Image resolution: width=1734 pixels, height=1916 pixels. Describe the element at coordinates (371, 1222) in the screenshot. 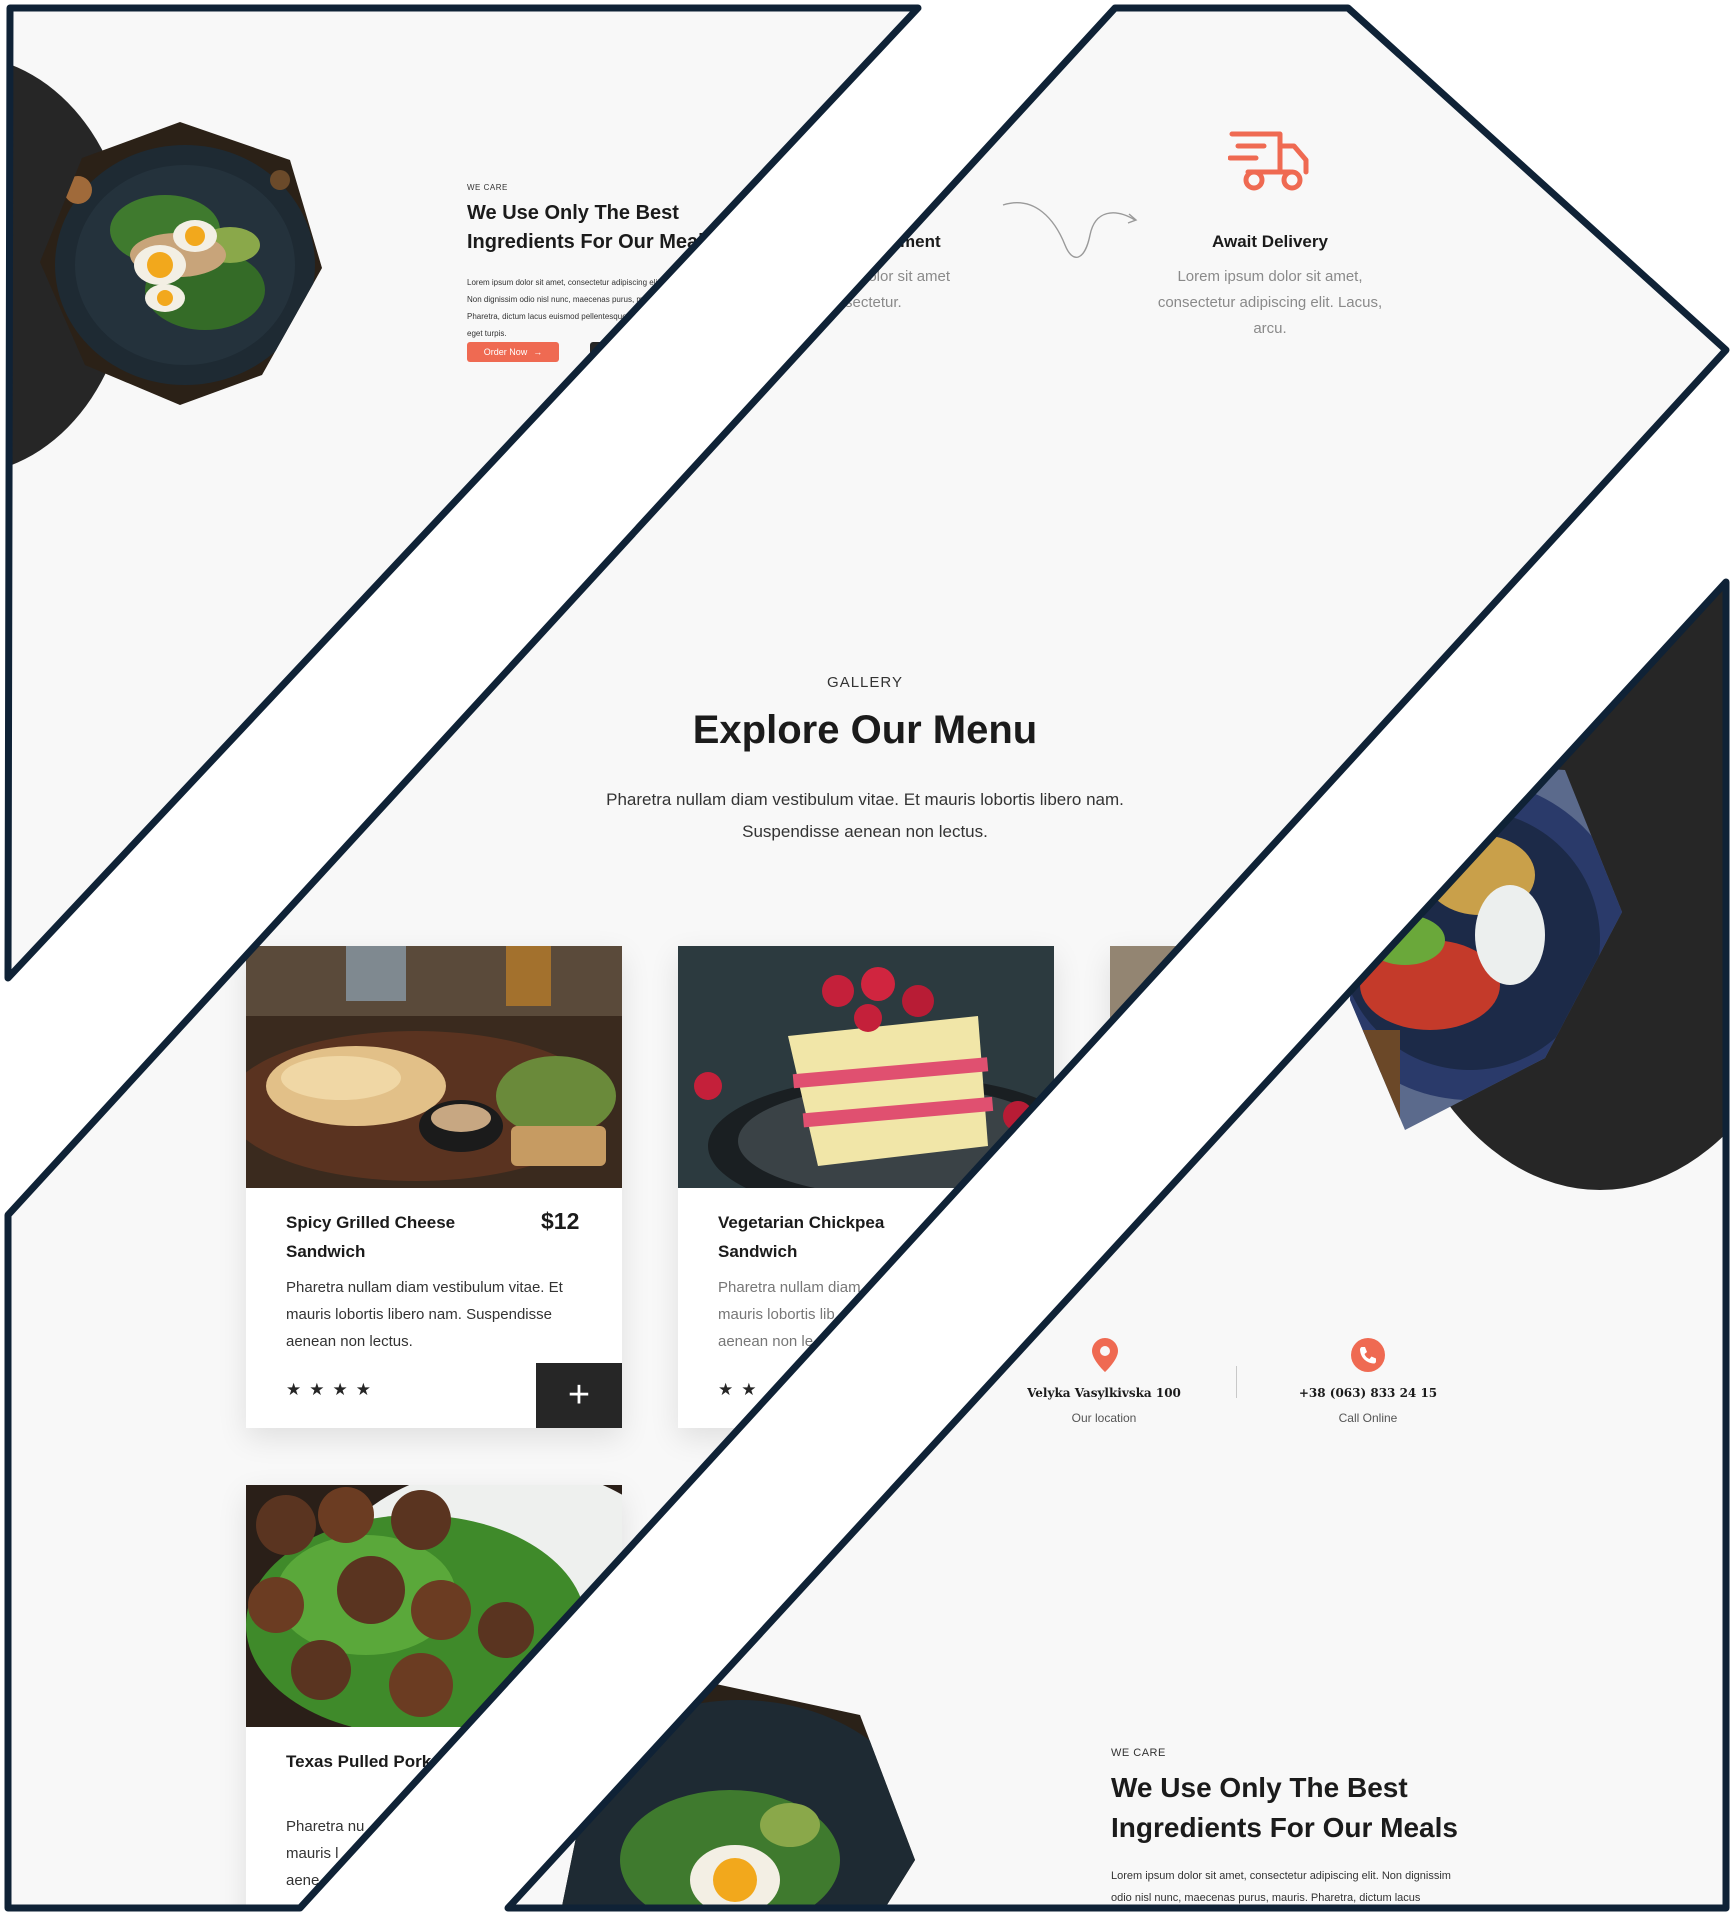

I see `menu-card-title-line1: Spicy Grilled Cheese` at that location.